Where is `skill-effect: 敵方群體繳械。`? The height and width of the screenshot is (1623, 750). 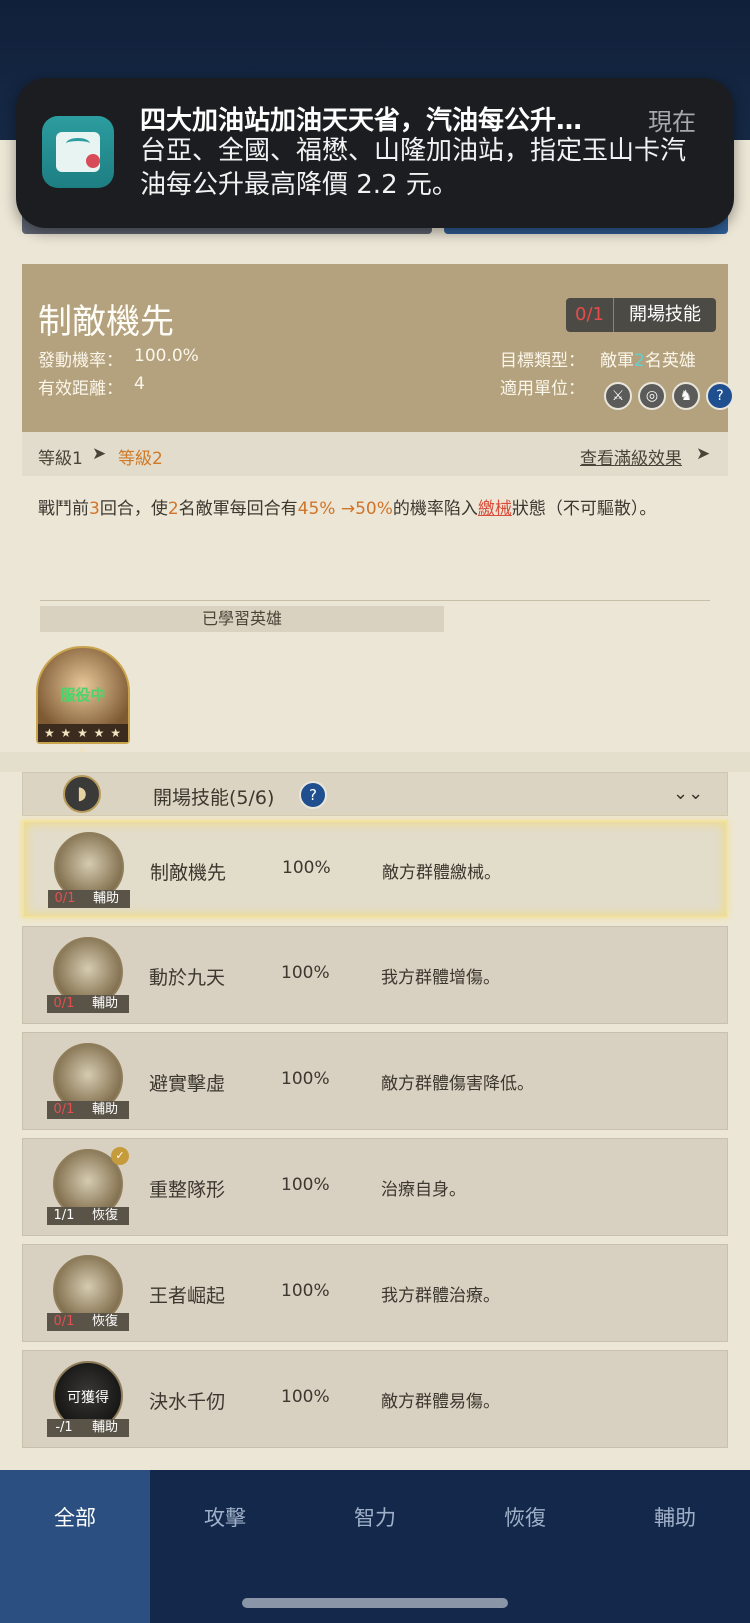
skill-effect: 敵方群體繳械。 is located at coordinates (441, 873).